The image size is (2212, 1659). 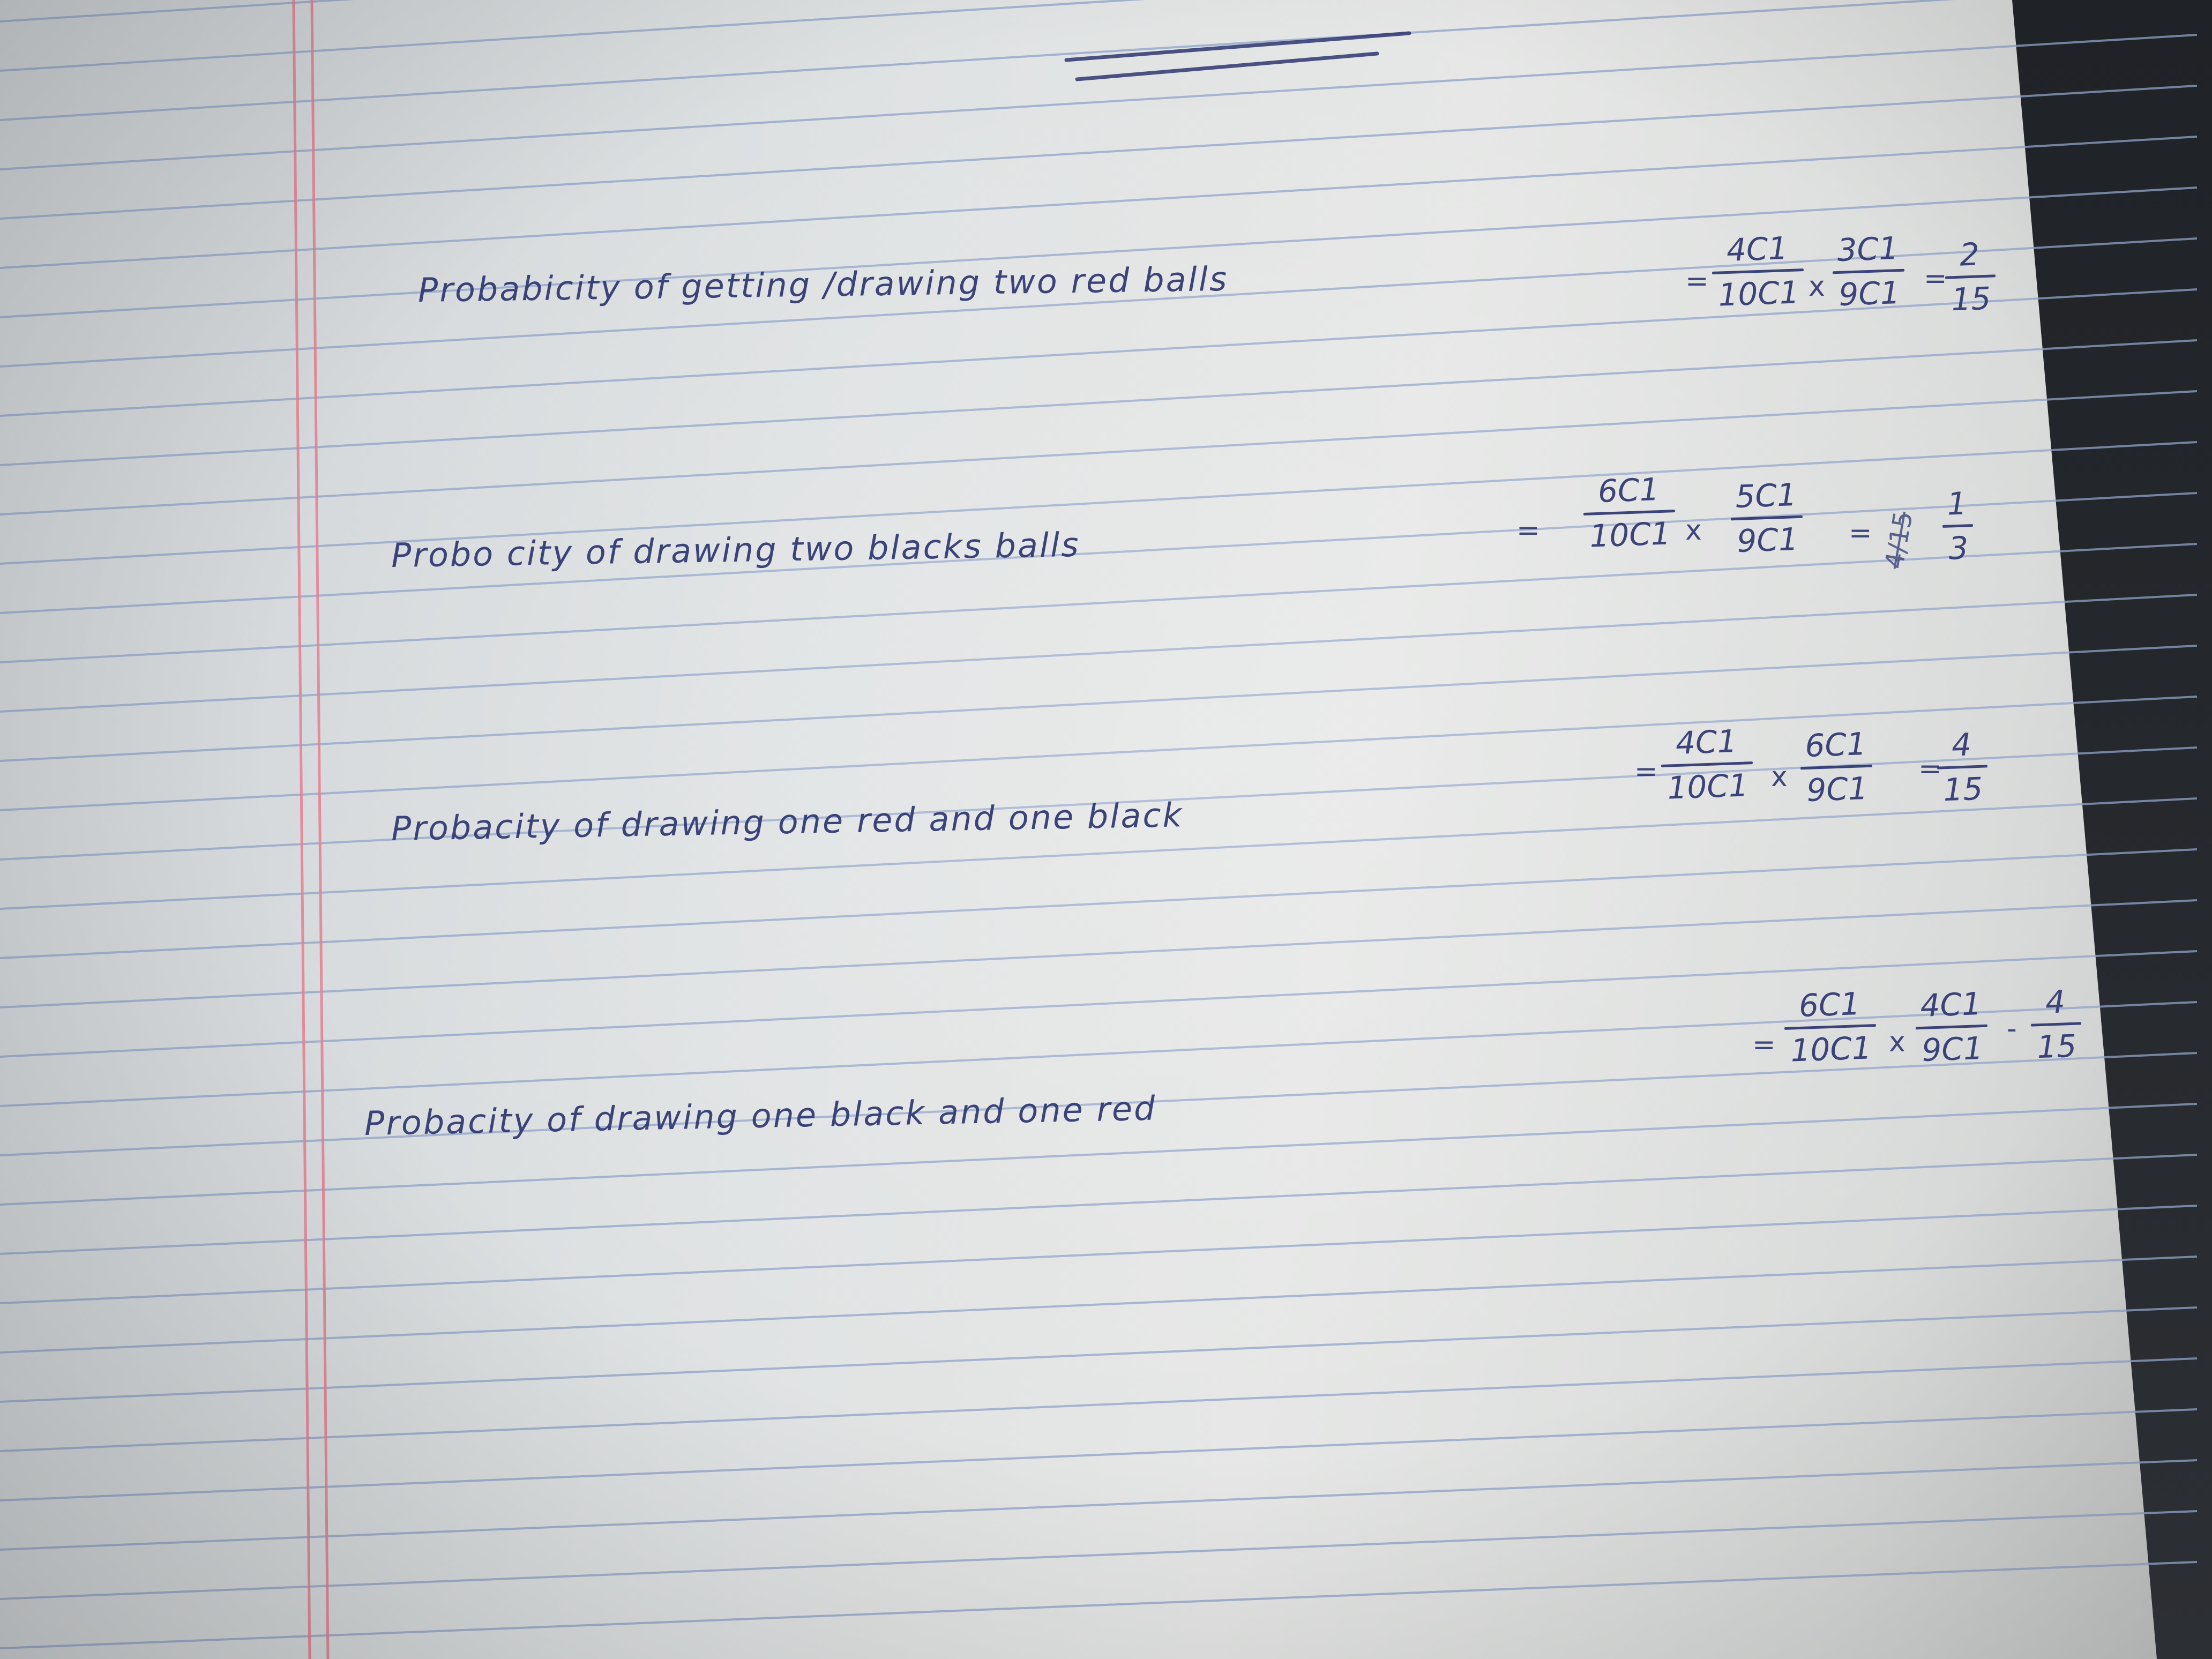 What do you see at coordinates (1706, 742) in the screenshot?
I see `line-3-term-1-num: 4C1` at bounding box center [1706, 742].